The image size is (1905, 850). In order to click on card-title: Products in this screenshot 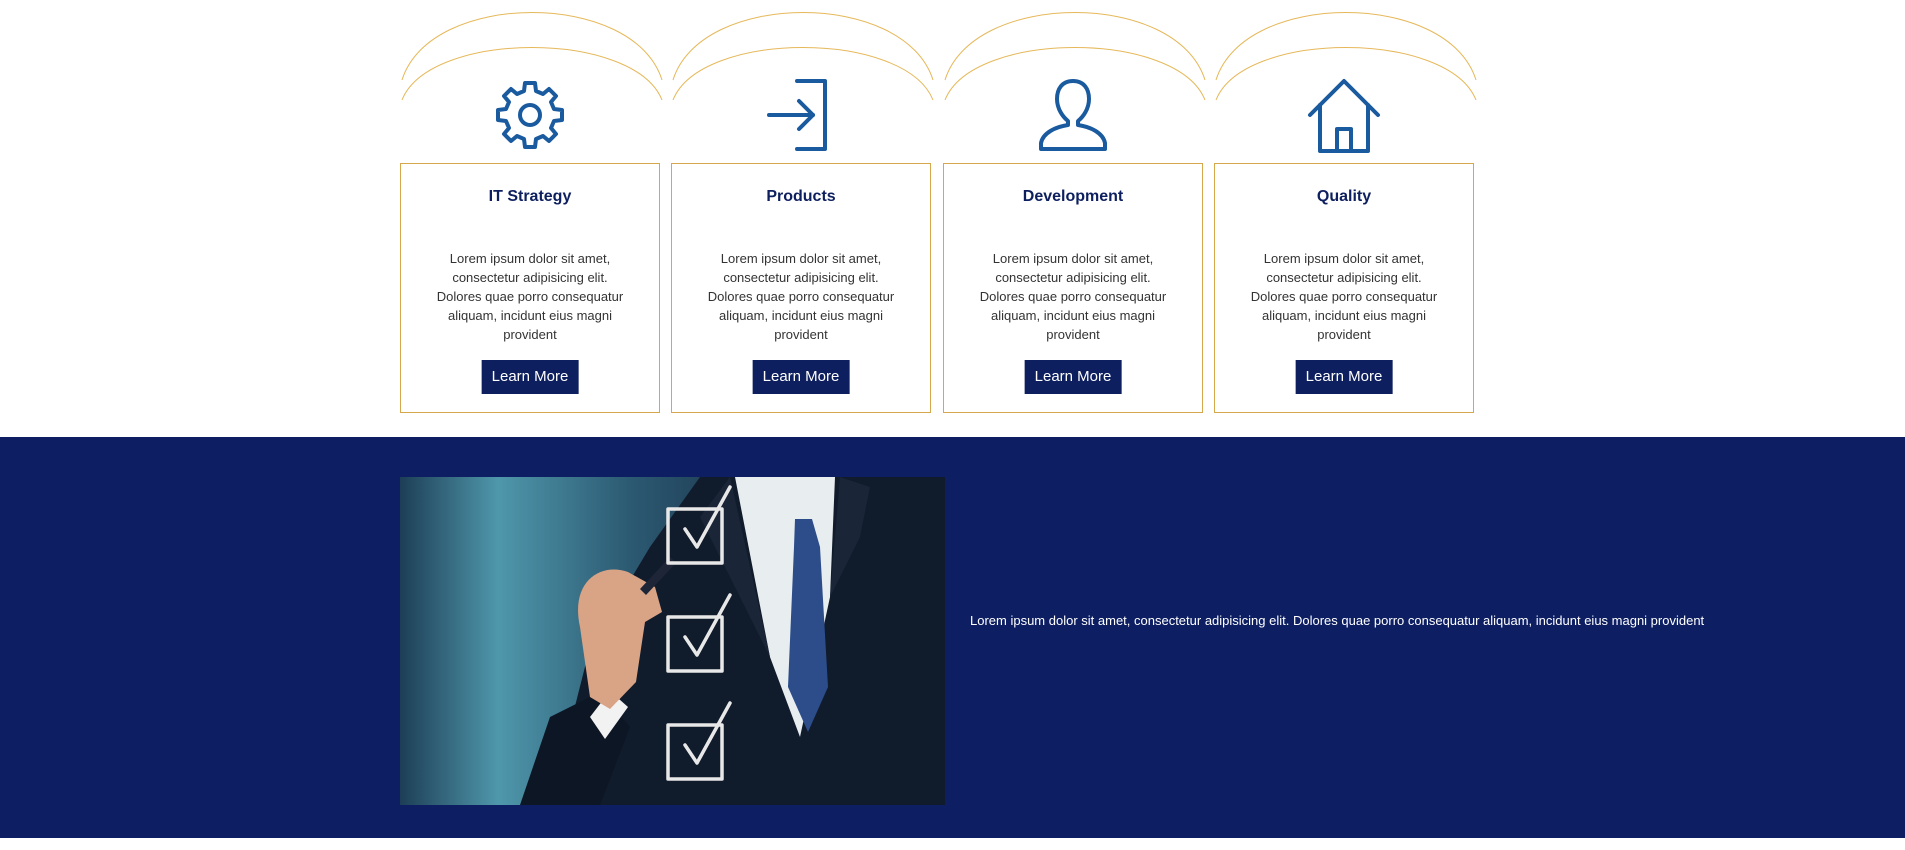, I will do `click(801, 196)`.